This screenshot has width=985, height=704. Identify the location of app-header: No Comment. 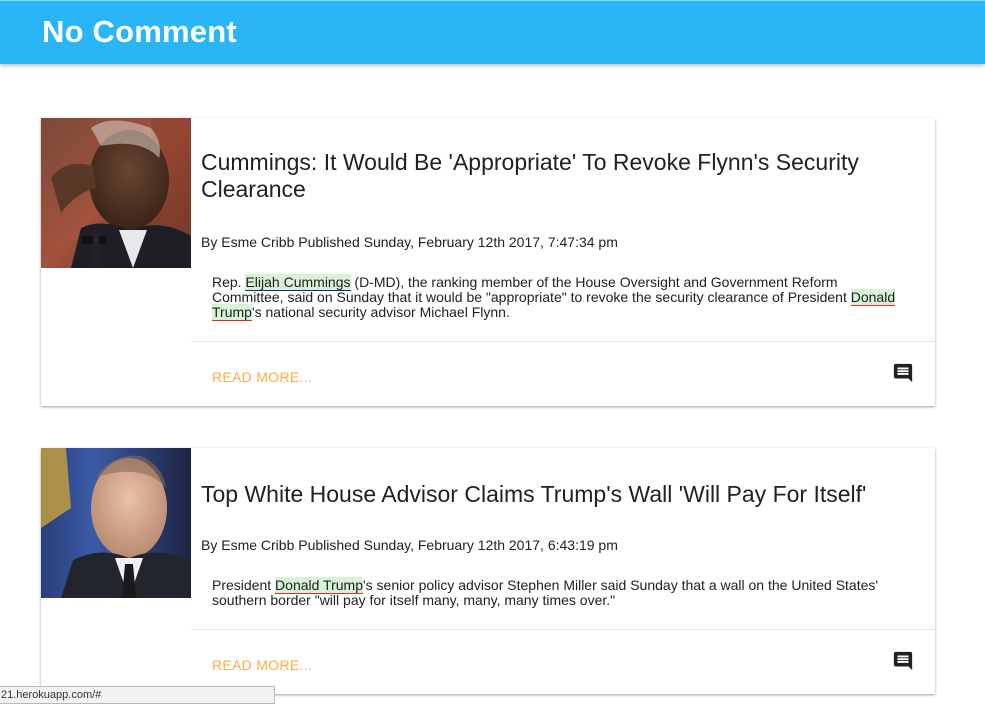
(492, 32).